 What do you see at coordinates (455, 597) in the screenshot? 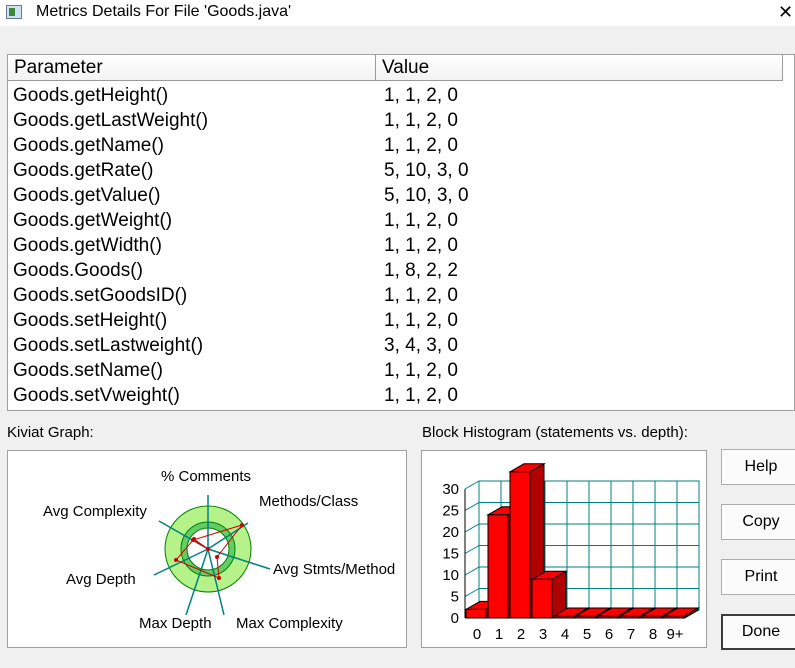
I see `y-tick-label: 5` at bounding box center [455, 597].